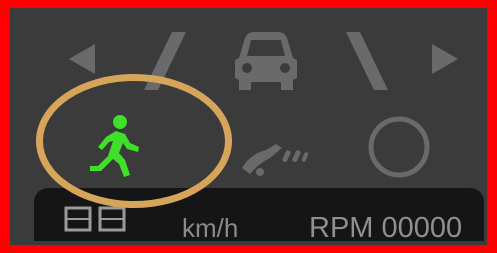  Describe the element at coordinates (275, 160) in the screenshot. I see `road-spray-icon` at that location.